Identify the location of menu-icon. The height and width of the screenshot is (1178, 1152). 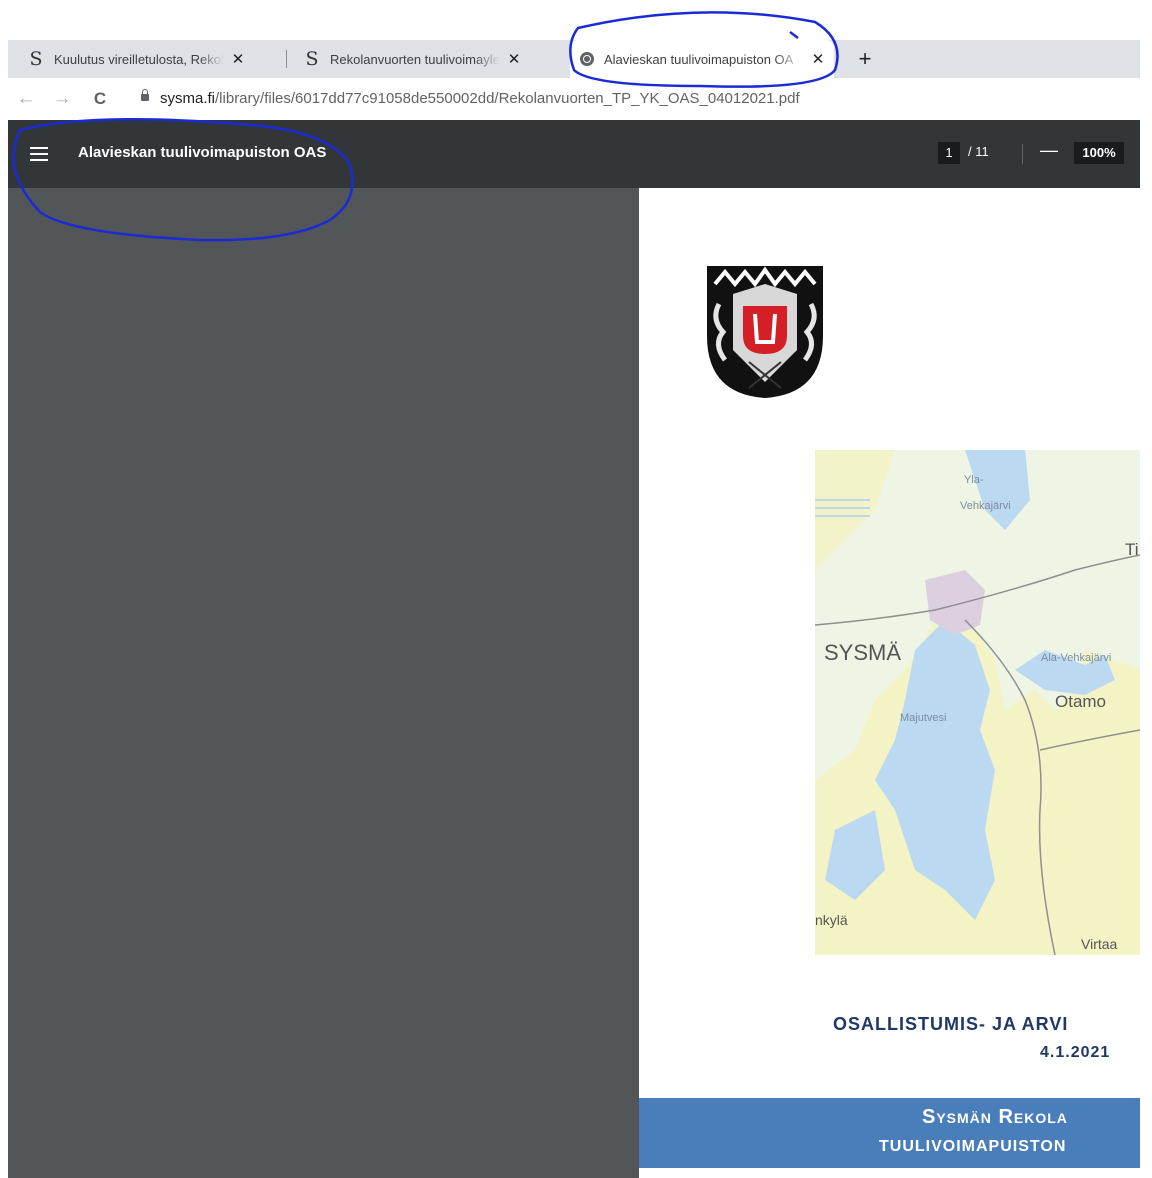
(39, 154).